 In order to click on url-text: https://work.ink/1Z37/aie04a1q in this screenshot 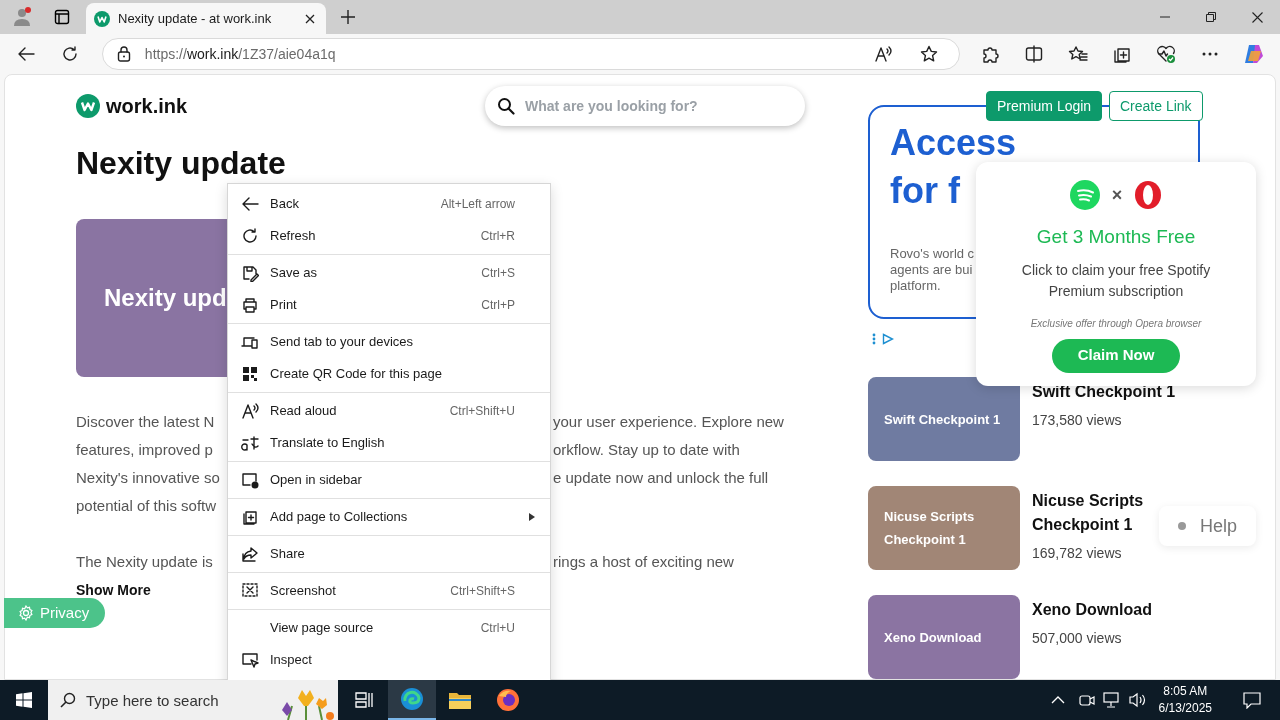, I will do `click(240, 54)`.